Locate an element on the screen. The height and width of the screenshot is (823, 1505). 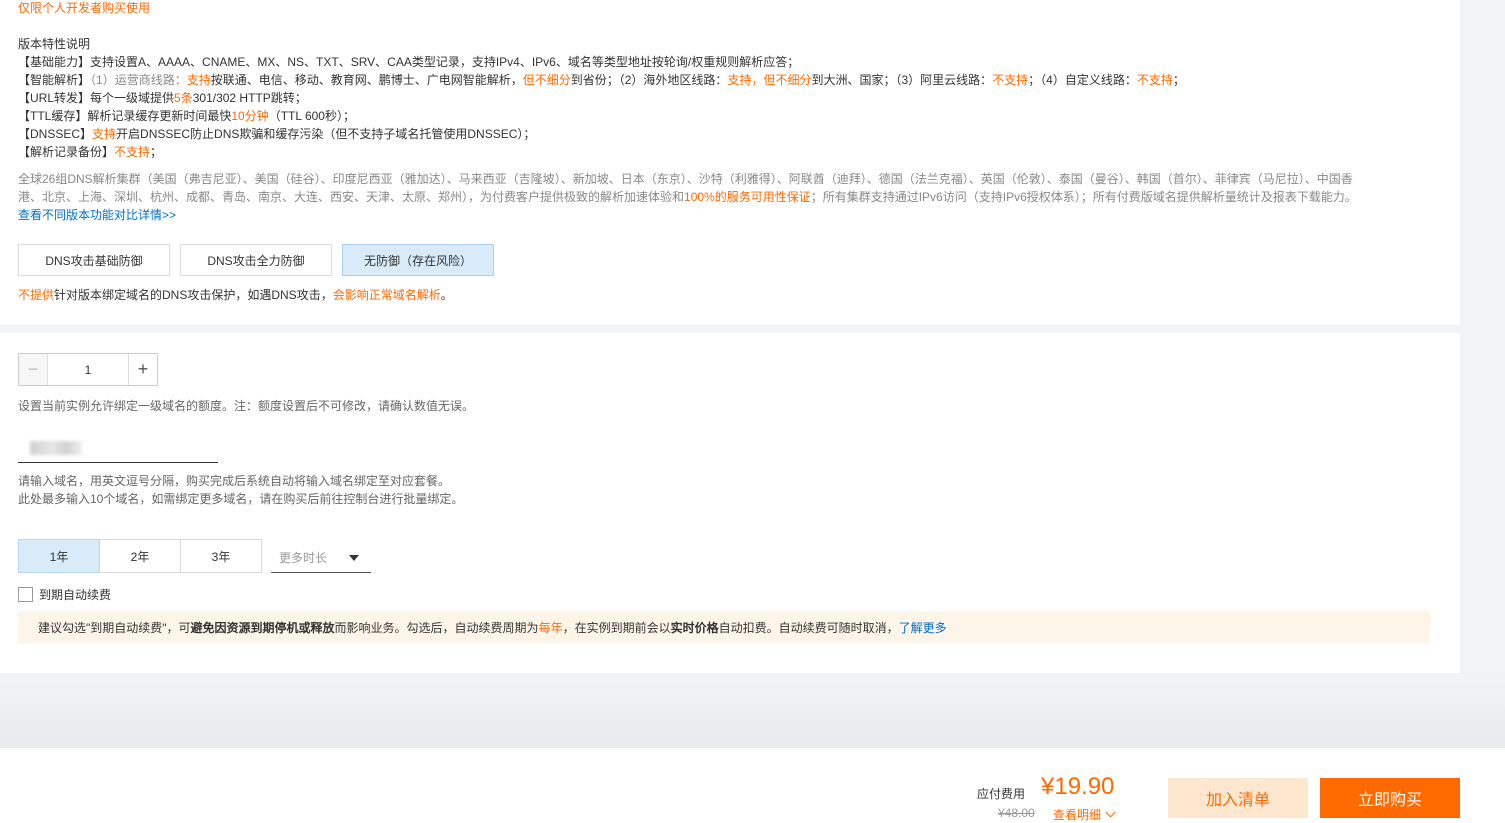
autorenew-row: 到期自动续费 is located at coordinates (64, 594).